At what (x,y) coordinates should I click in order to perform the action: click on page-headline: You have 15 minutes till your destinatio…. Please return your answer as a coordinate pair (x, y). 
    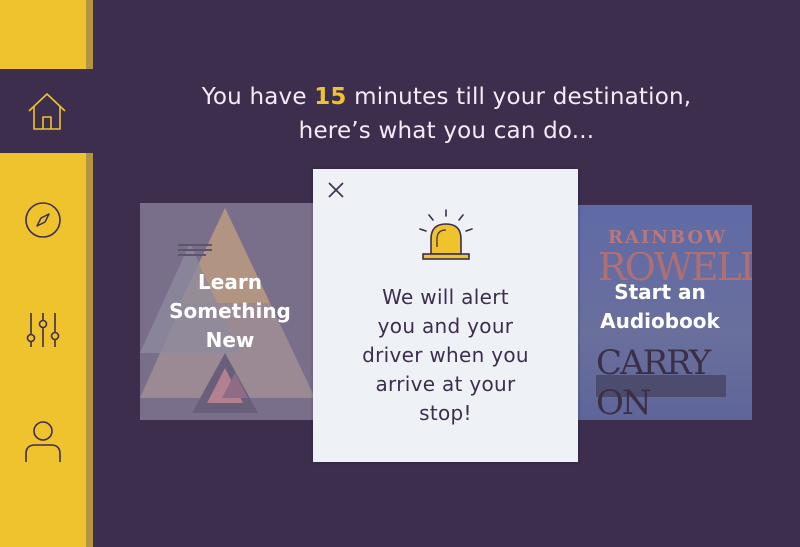
    Looking at the image, I should click on (446, 114).